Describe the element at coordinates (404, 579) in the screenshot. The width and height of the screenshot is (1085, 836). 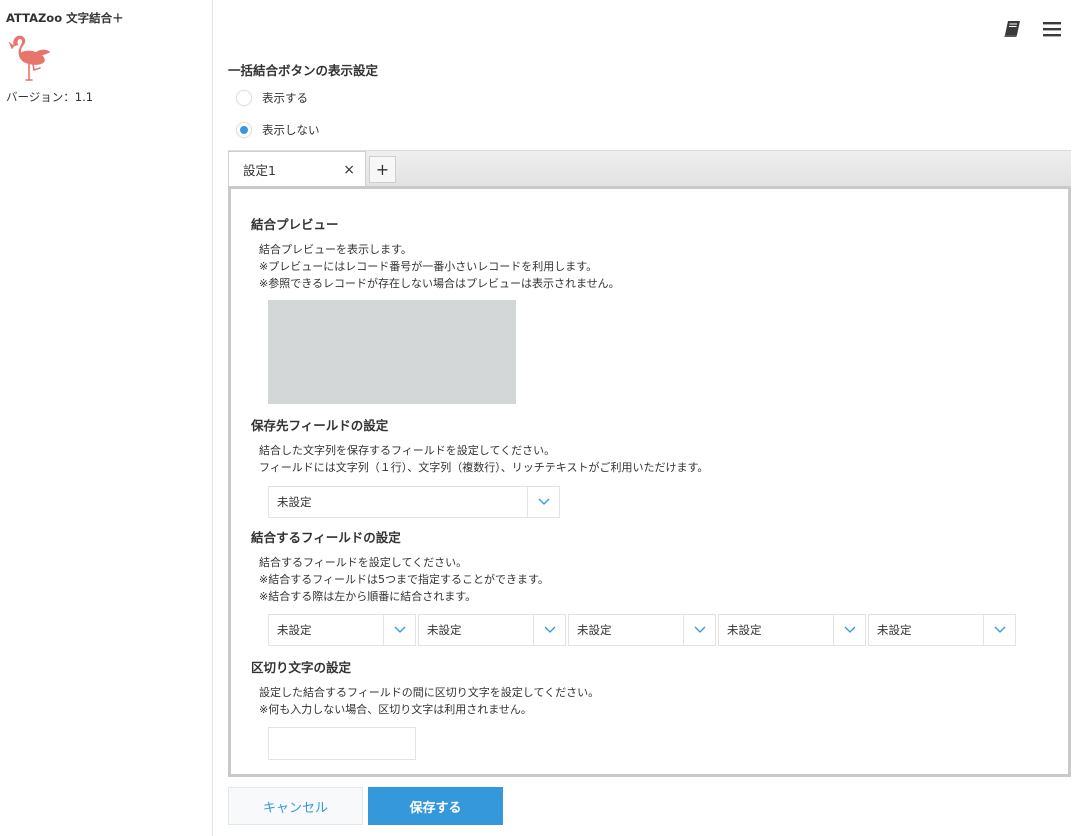
I see `combine-desc-2: ※結合するフィールドは5つまで指定することができます。` at that location.